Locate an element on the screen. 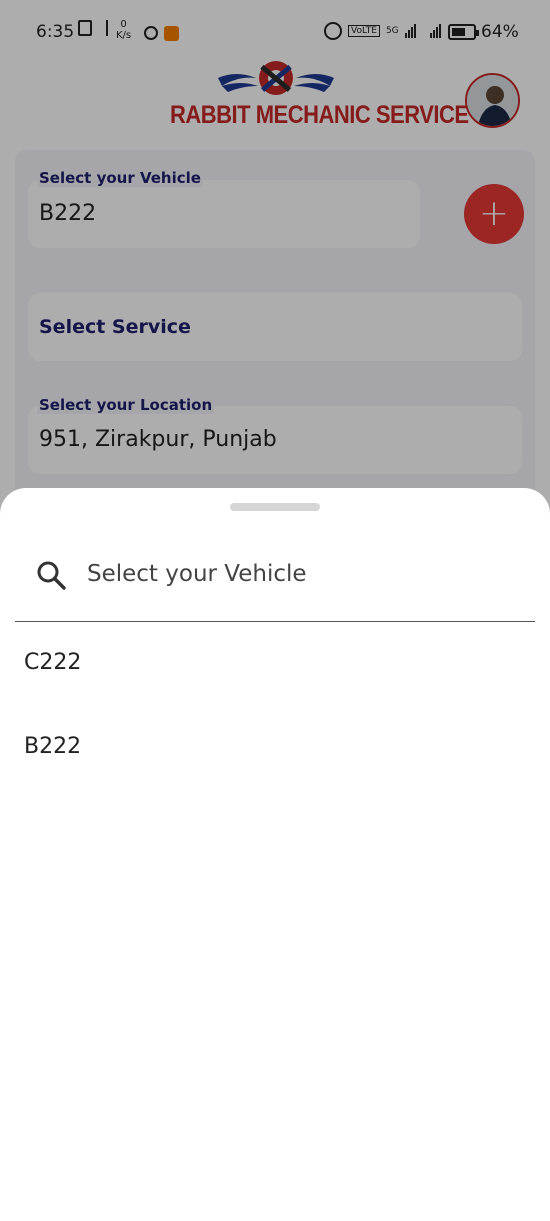  vehicle-search-row is located at coordinates (275, 577).